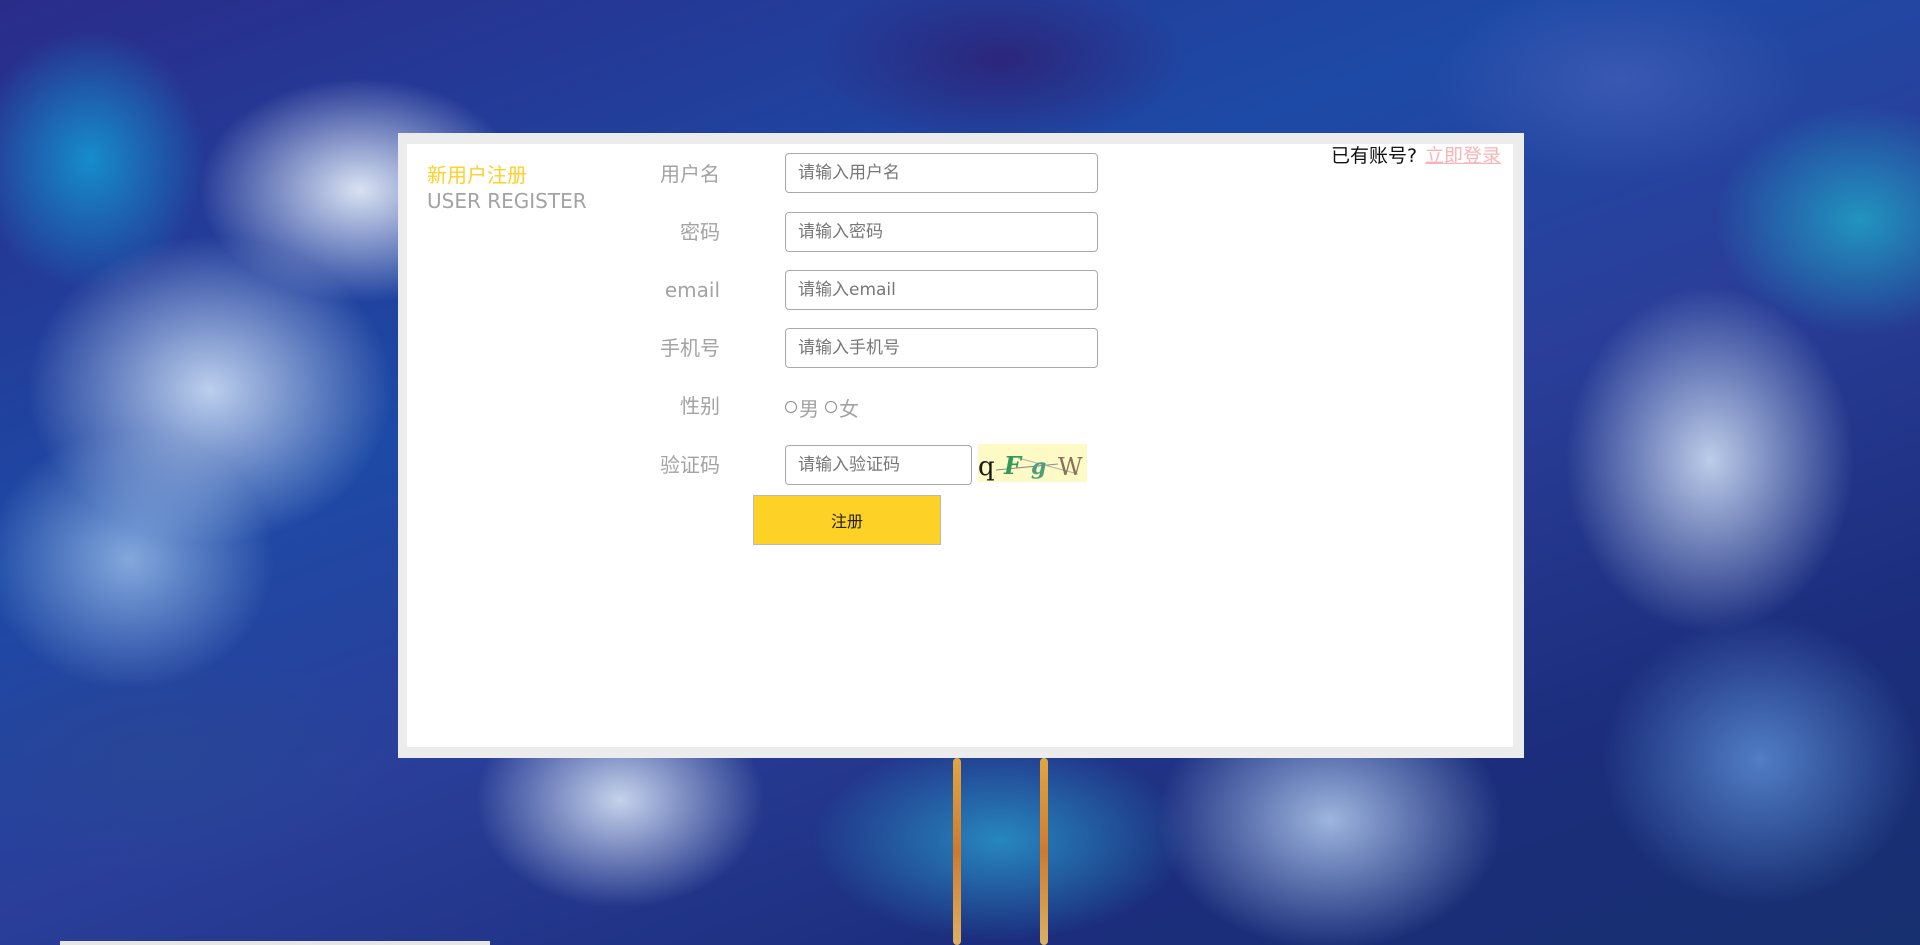  I want to click on captcha-image: q F g W, so click(1032, 463).